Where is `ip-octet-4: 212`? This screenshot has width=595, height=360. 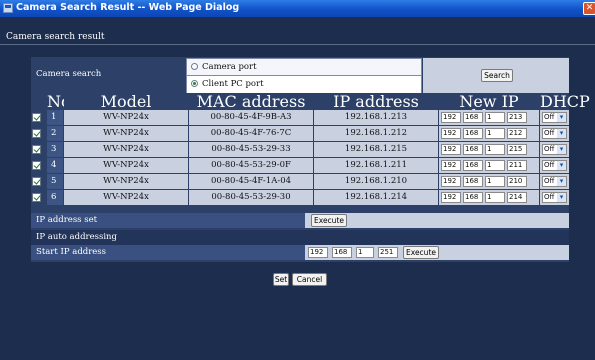
ip-octet-4: 212 is located at coordinates (517, 133).